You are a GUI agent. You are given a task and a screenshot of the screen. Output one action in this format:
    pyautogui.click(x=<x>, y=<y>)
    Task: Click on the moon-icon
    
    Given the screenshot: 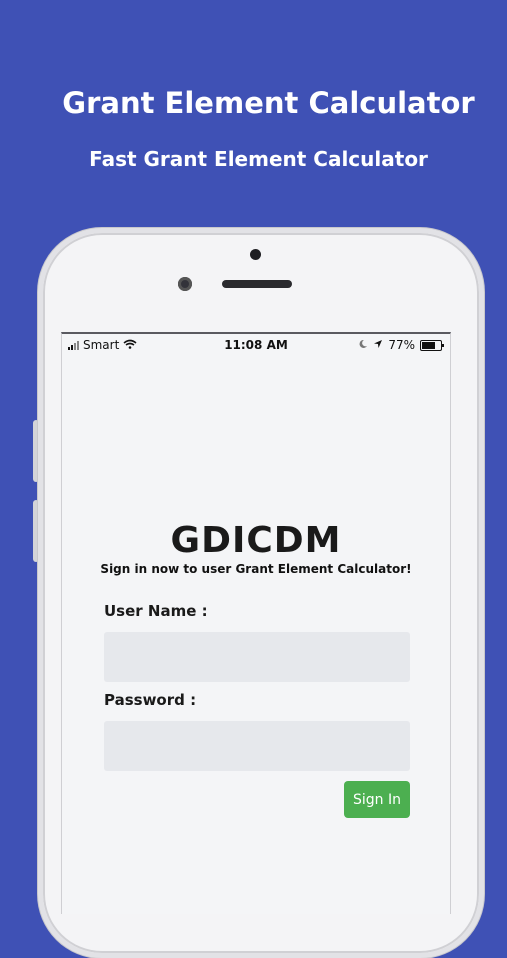 What is the action you would take?
    pyautogui.click(x=363, y=345)
    